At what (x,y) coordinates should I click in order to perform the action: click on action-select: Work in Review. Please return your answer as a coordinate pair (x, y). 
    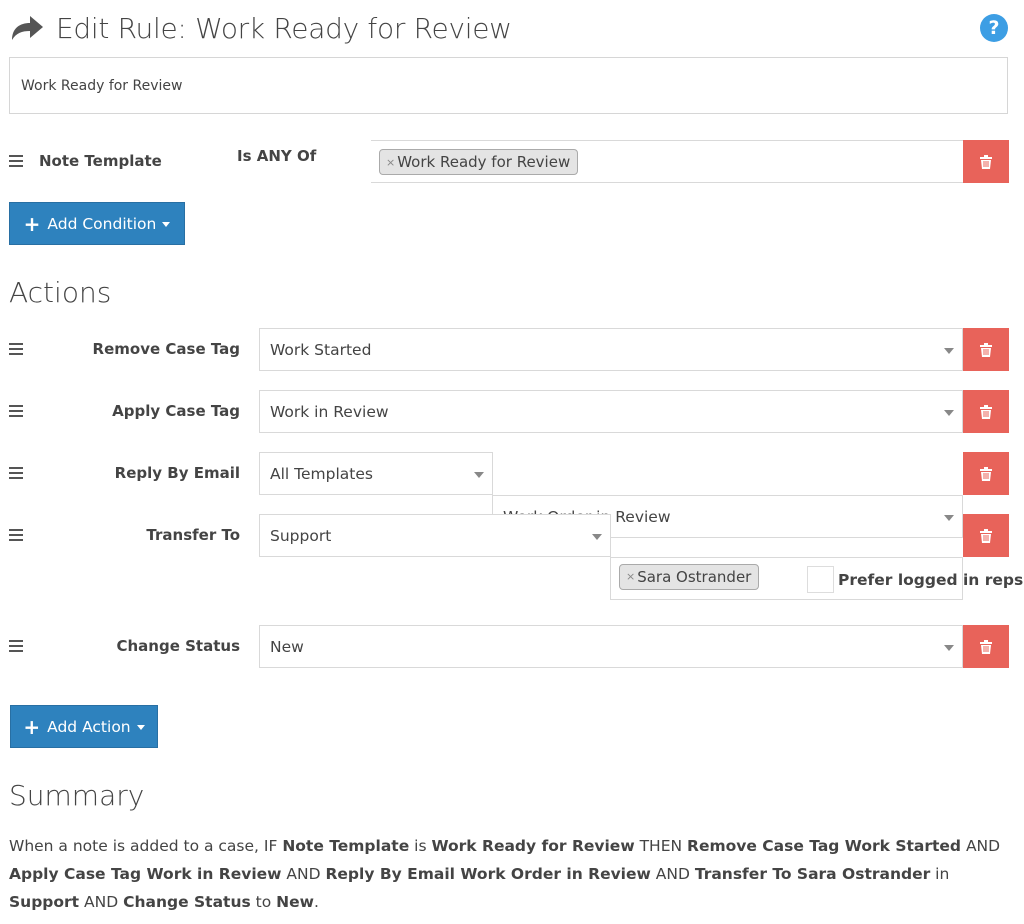
    Looking at the image, I should click on (611, 411).